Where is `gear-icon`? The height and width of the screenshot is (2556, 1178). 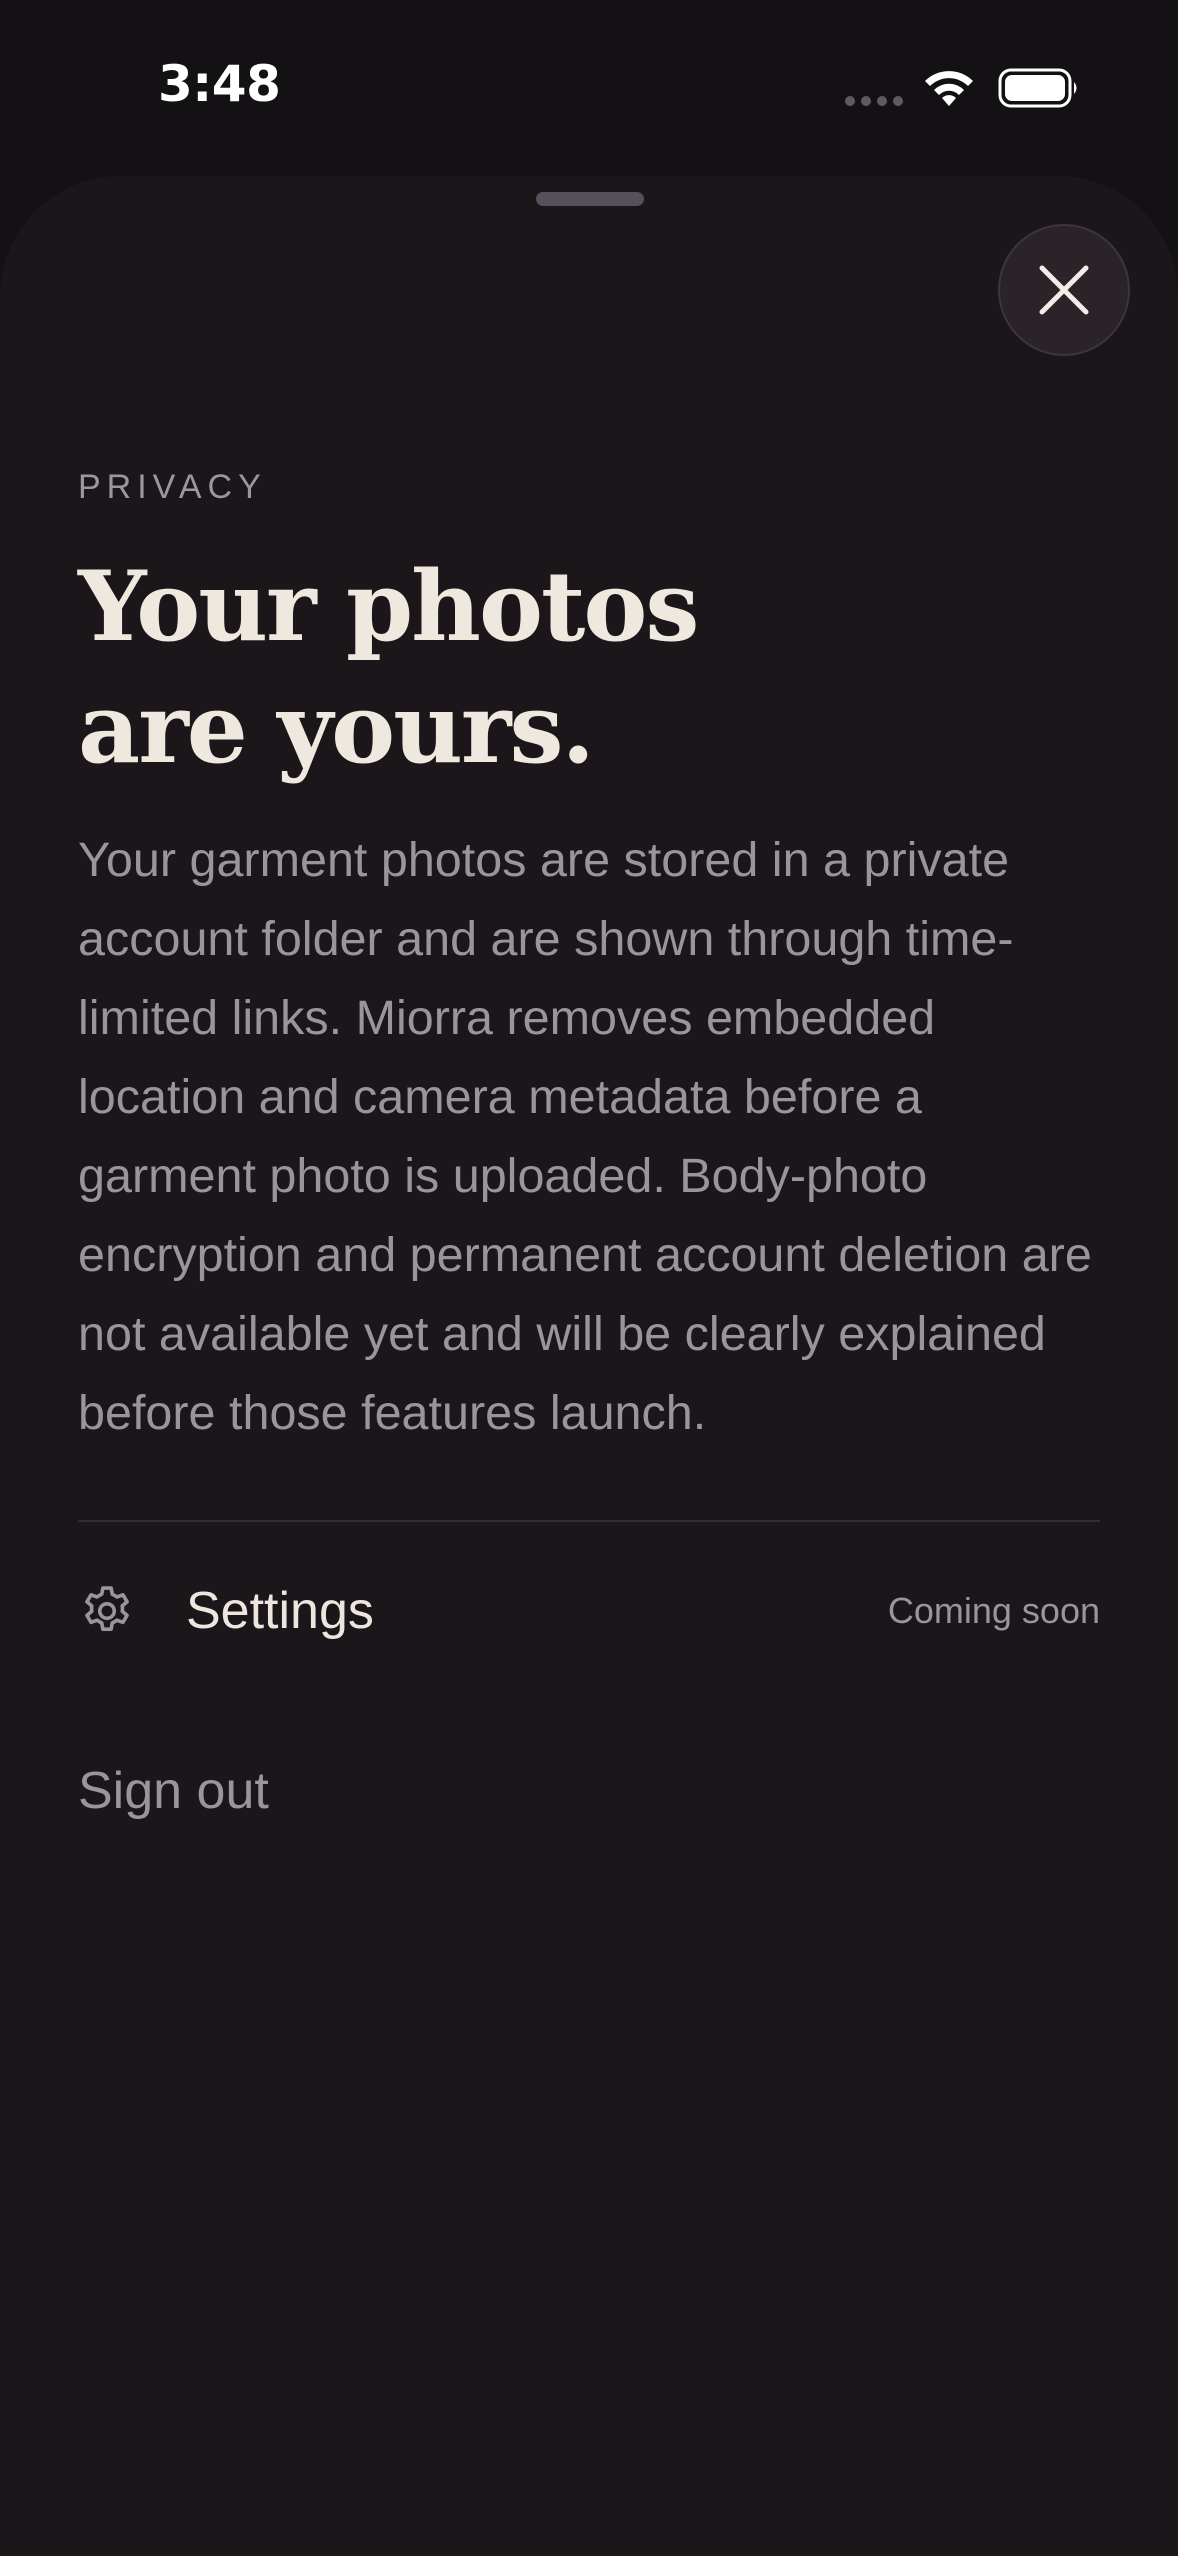 gear-icon is located at coordinates (107, 1608).